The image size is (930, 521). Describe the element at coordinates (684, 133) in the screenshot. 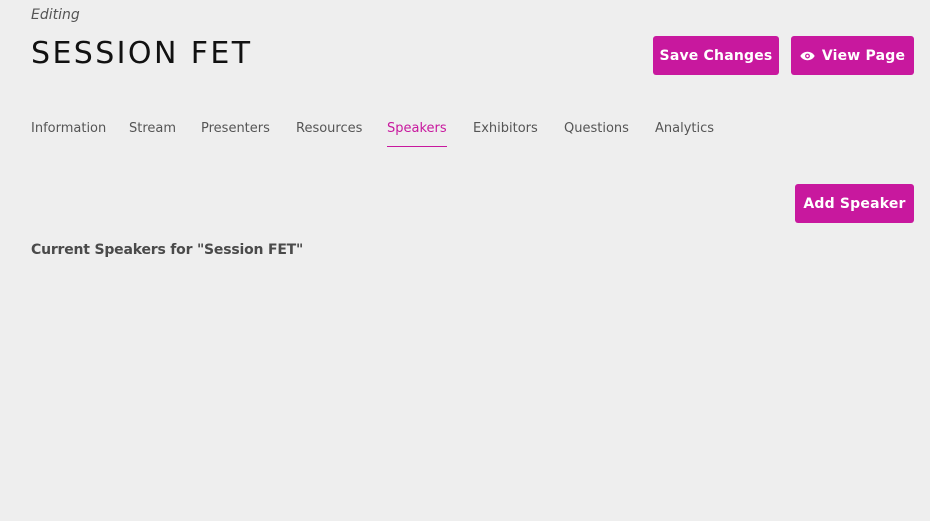

I see `tab-analytics: Analytics` at that location.